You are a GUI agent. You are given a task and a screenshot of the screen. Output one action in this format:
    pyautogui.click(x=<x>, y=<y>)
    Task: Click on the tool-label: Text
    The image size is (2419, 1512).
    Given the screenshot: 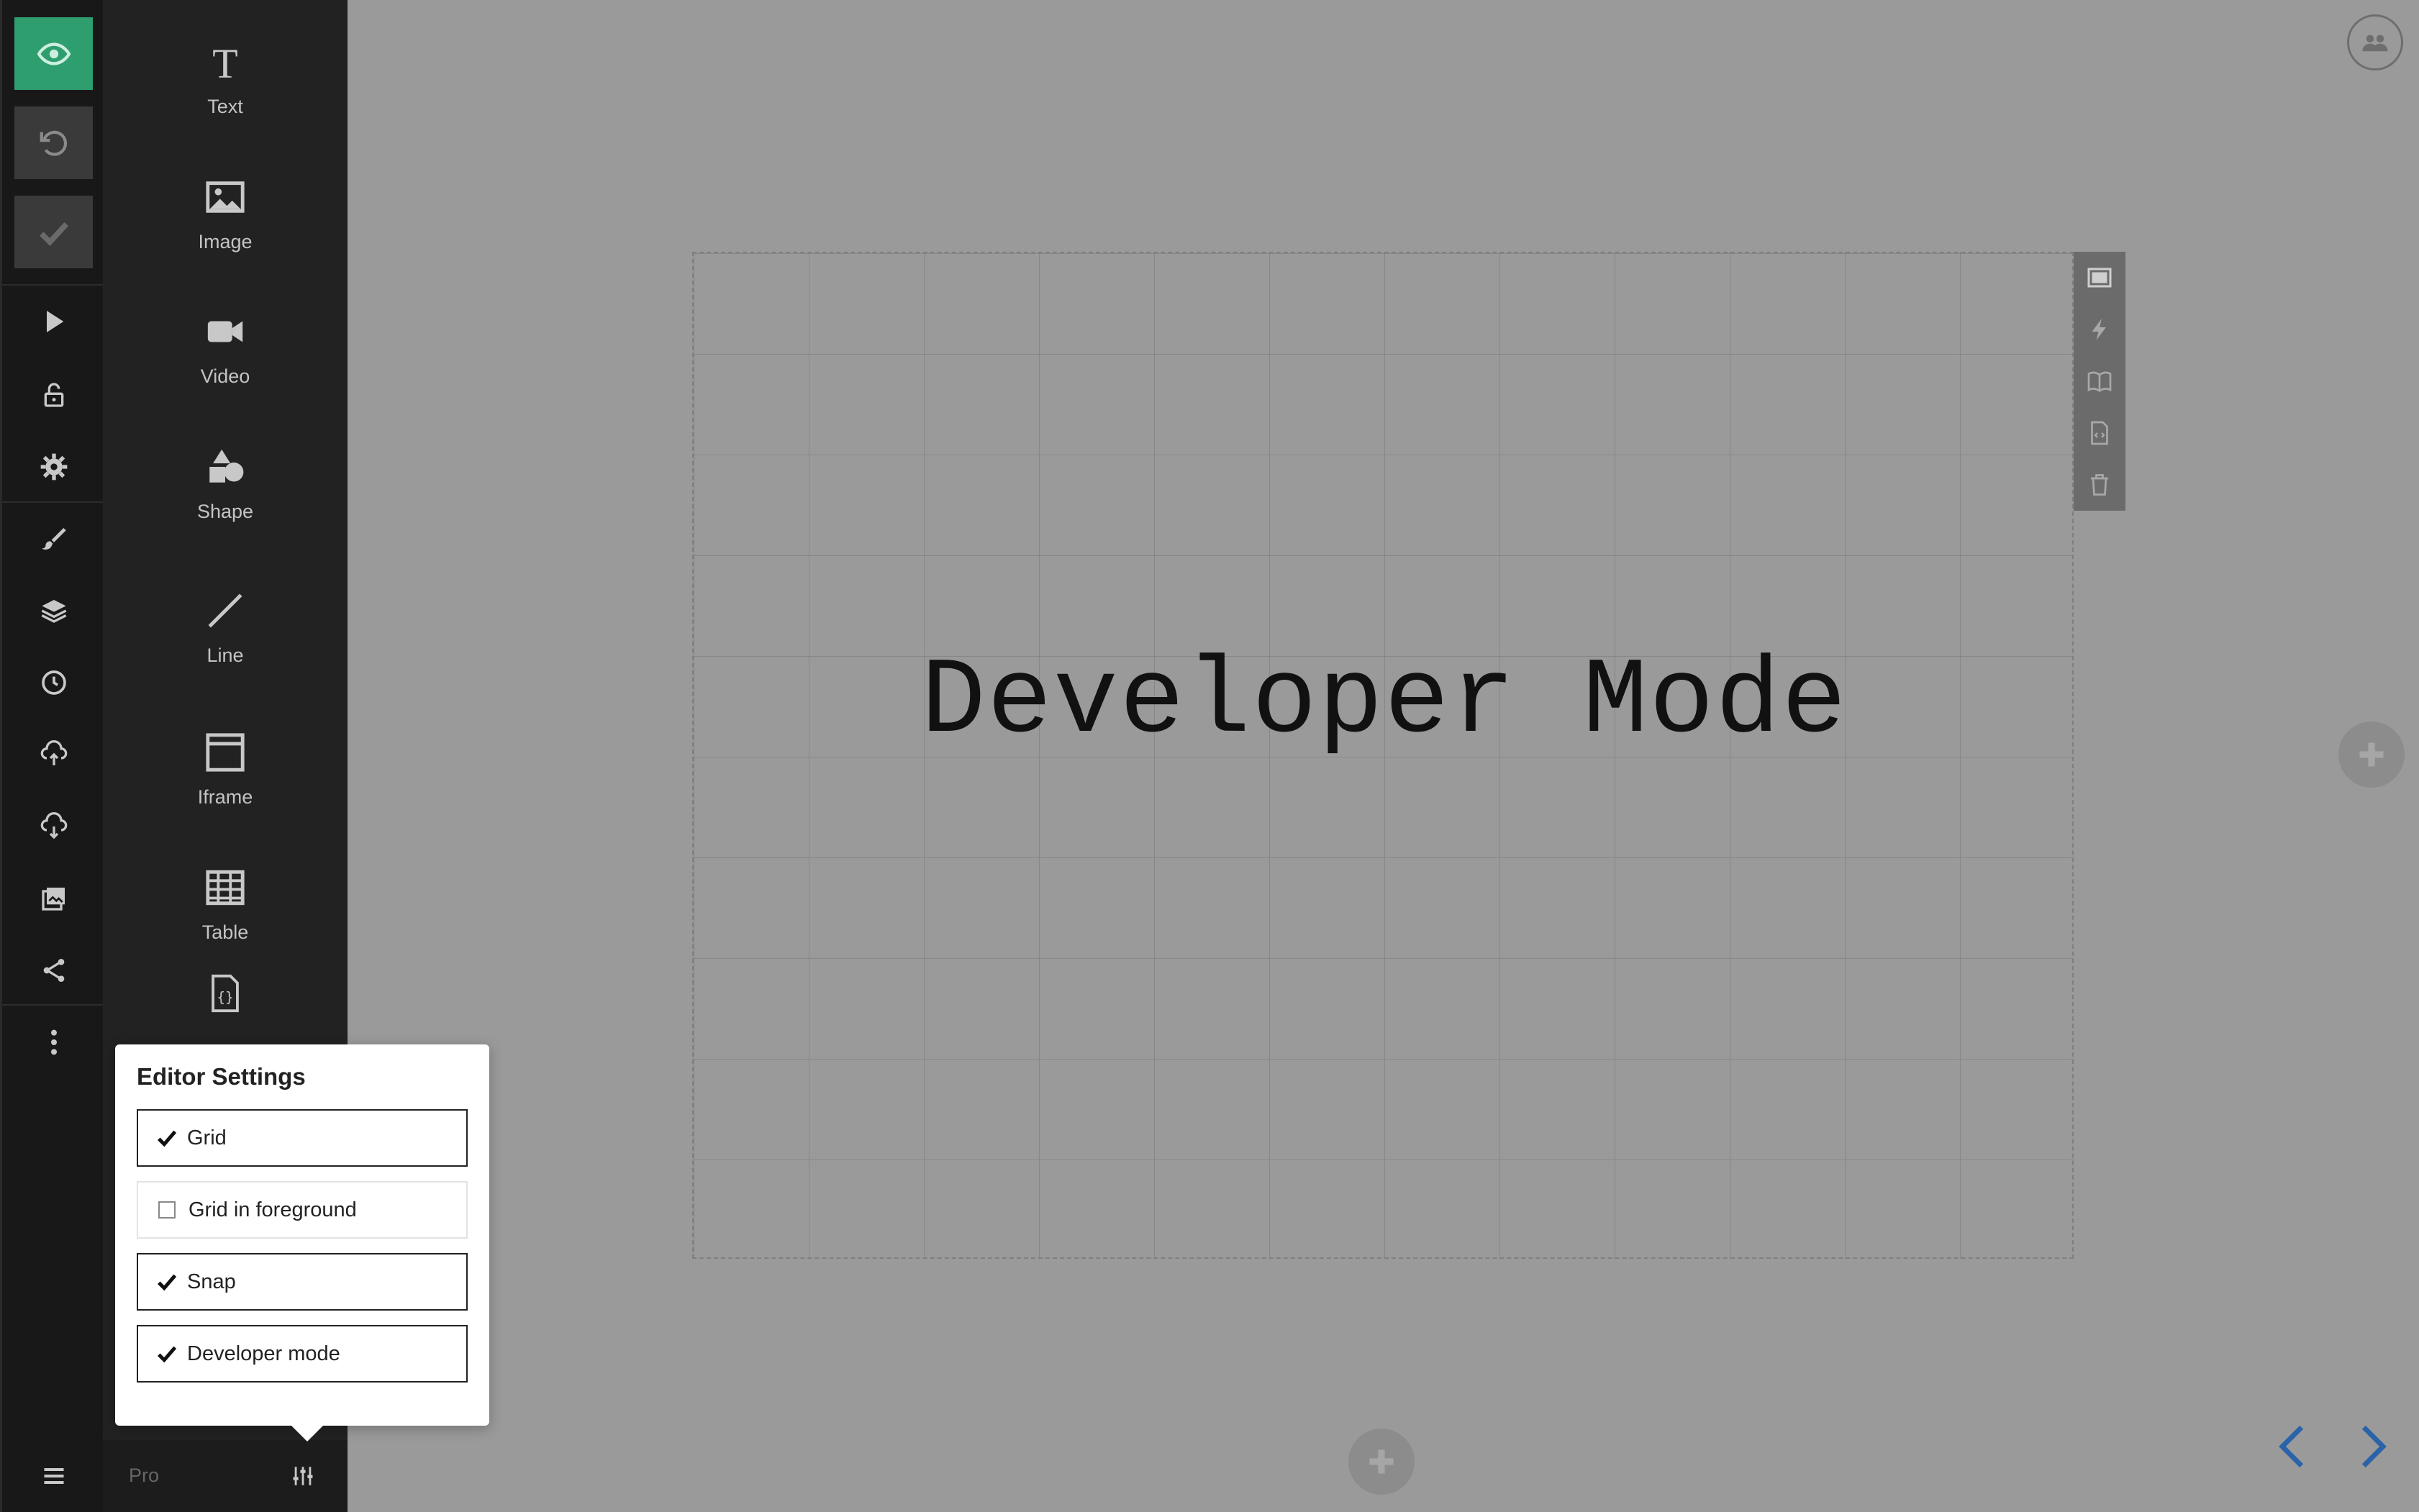 What is the action you would take?
    pyautogui.click(x=225, y=106)
    